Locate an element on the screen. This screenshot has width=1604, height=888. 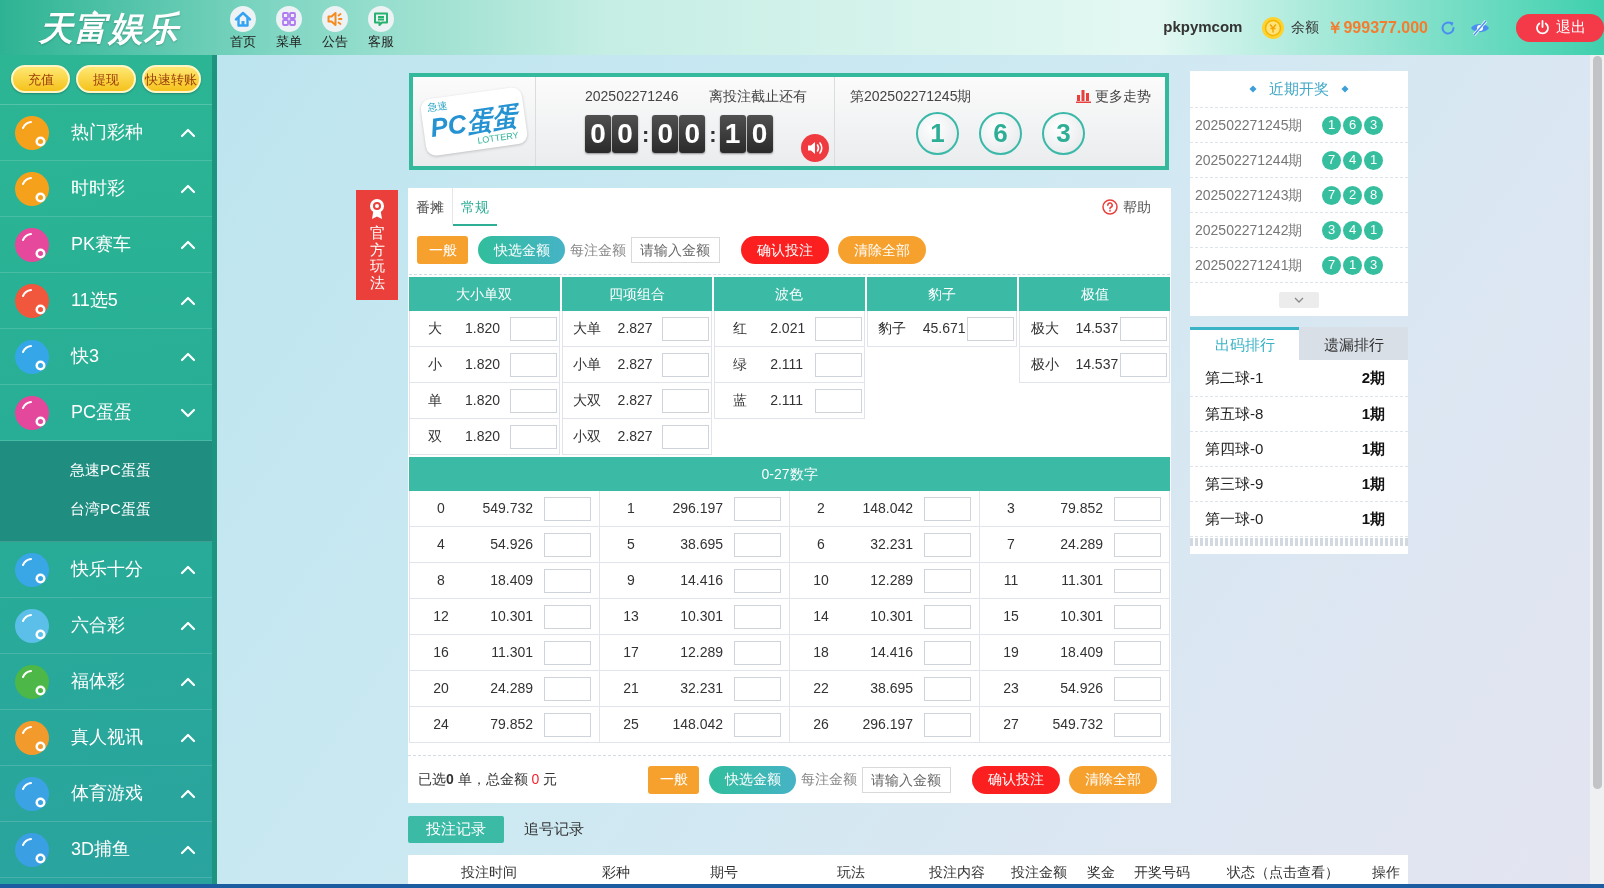
tab: 追号记录 is located at coordinates (554, 829).